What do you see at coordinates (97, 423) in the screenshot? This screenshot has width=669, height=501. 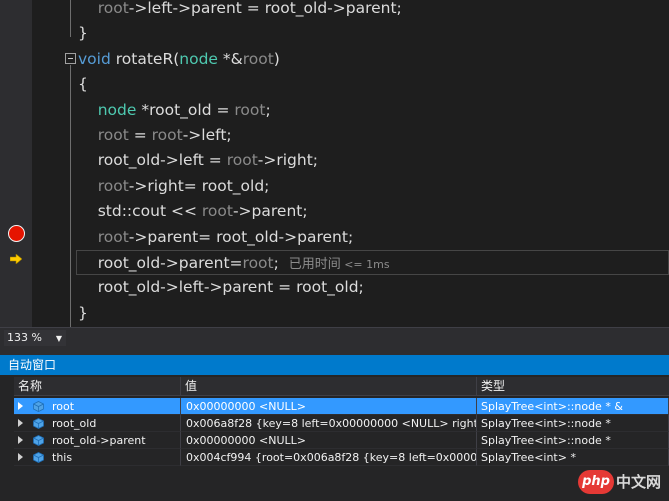 I see `autos-cell-name: root_old` at bounding box center [97, 423].